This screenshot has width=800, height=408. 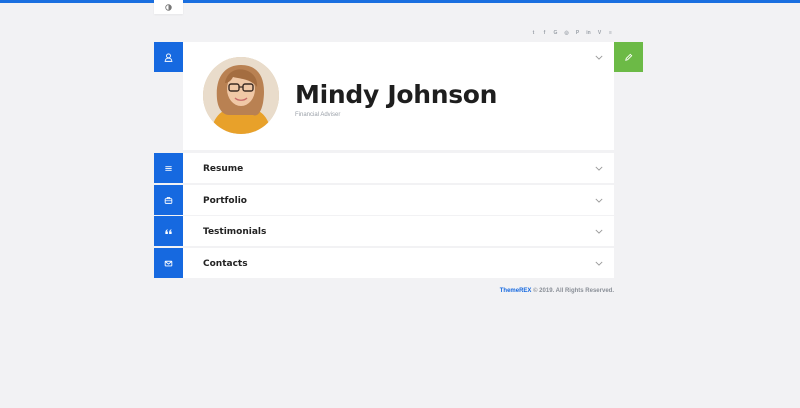 I want to click on profile-tab-button, so click(x=168, y=57).